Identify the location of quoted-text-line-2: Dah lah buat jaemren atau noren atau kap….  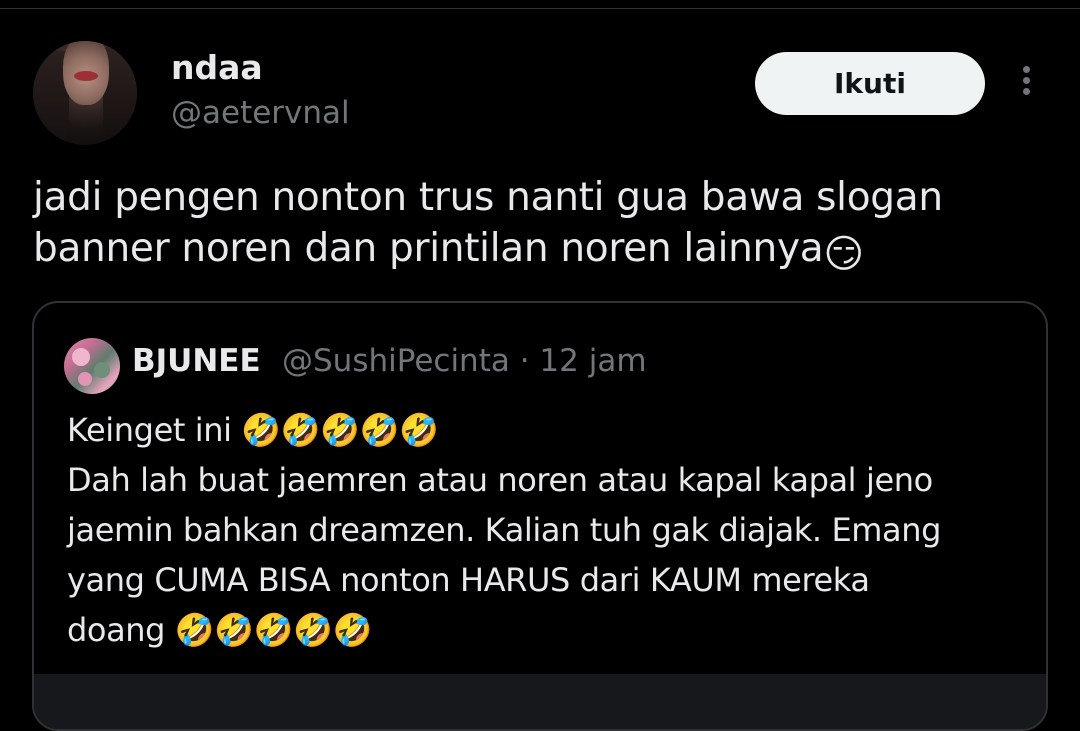
(500, 480).